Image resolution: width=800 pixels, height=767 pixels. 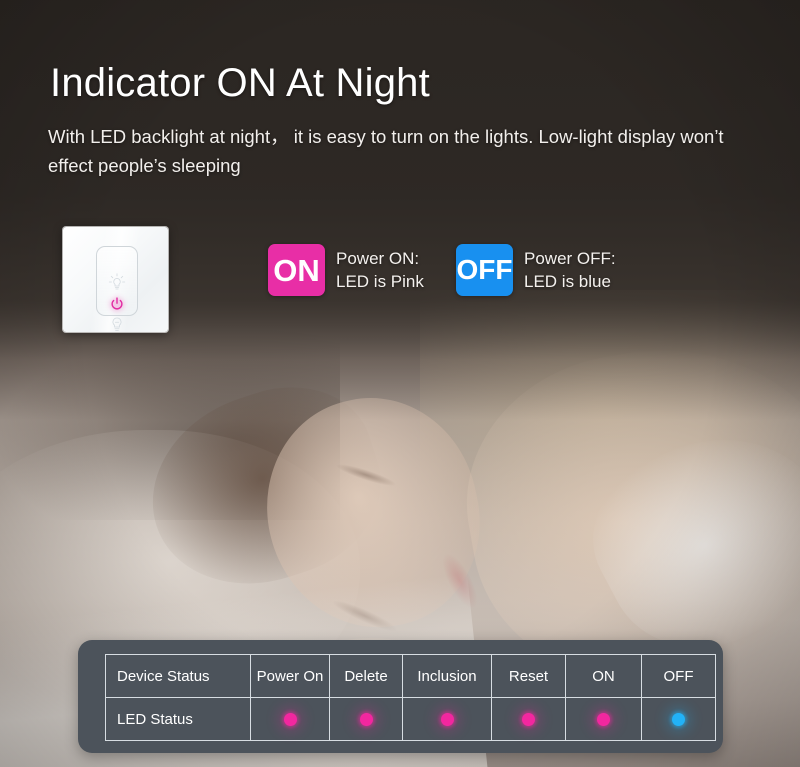 What do you see at coordinates (528, 676) in the screenshot?
I see `column-header-reset: Reset` at bounding box center [528, 676].